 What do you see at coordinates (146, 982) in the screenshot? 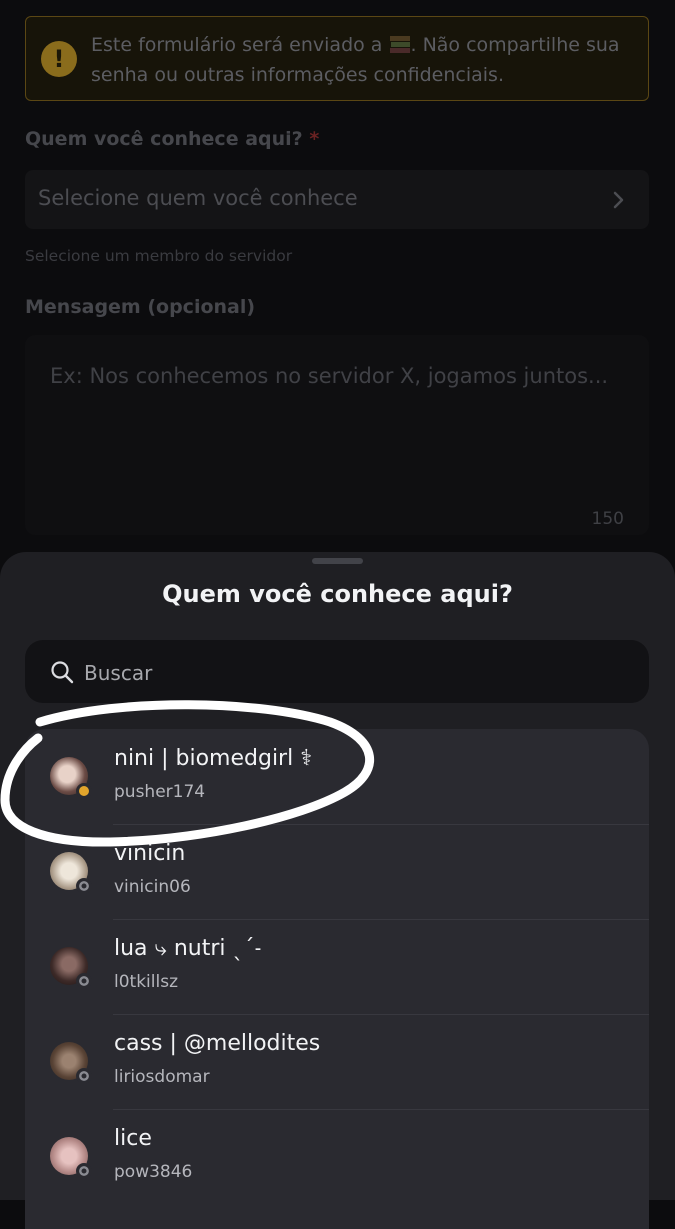
I see `member-username: l0tkillsz` at bounding box center [146, 982].